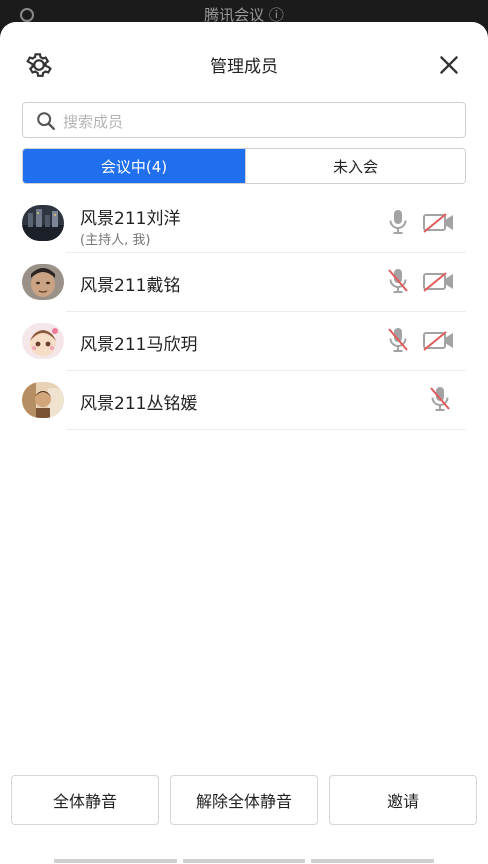 The image size is (488, 864). What do you see at coordinates (244, 400) in the screenshot?
I see `member-row: 风景211丛铭媛` at bounding box center [244, 400].